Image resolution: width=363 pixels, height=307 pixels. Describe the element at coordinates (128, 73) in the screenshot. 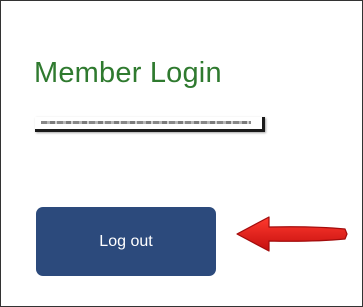

I see `page-title: Member Login` at that location.